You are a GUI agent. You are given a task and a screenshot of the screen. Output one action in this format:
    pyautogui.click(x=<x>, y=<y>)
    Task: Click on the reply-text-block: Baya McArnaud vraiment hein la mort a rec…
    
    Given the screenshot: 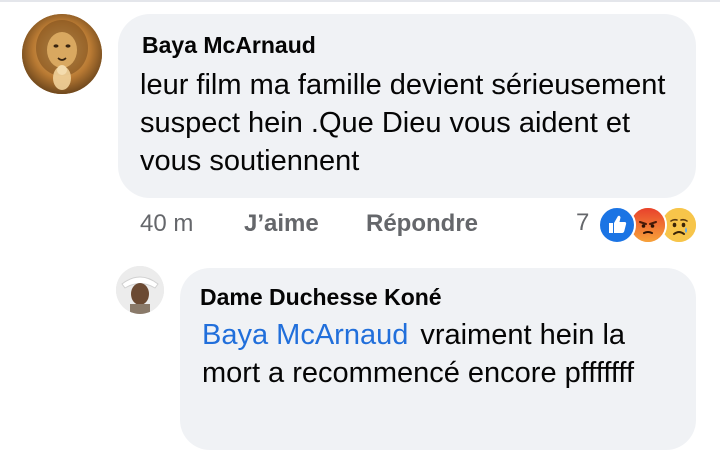 What is the action you would take?
    pyautogui.click(x=442, y=354)
    